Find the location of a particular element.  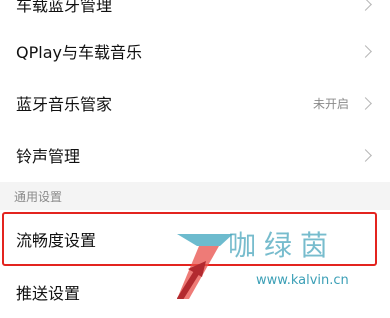

list-item-label: 铃声管理 is located at coordinates (48, 156).